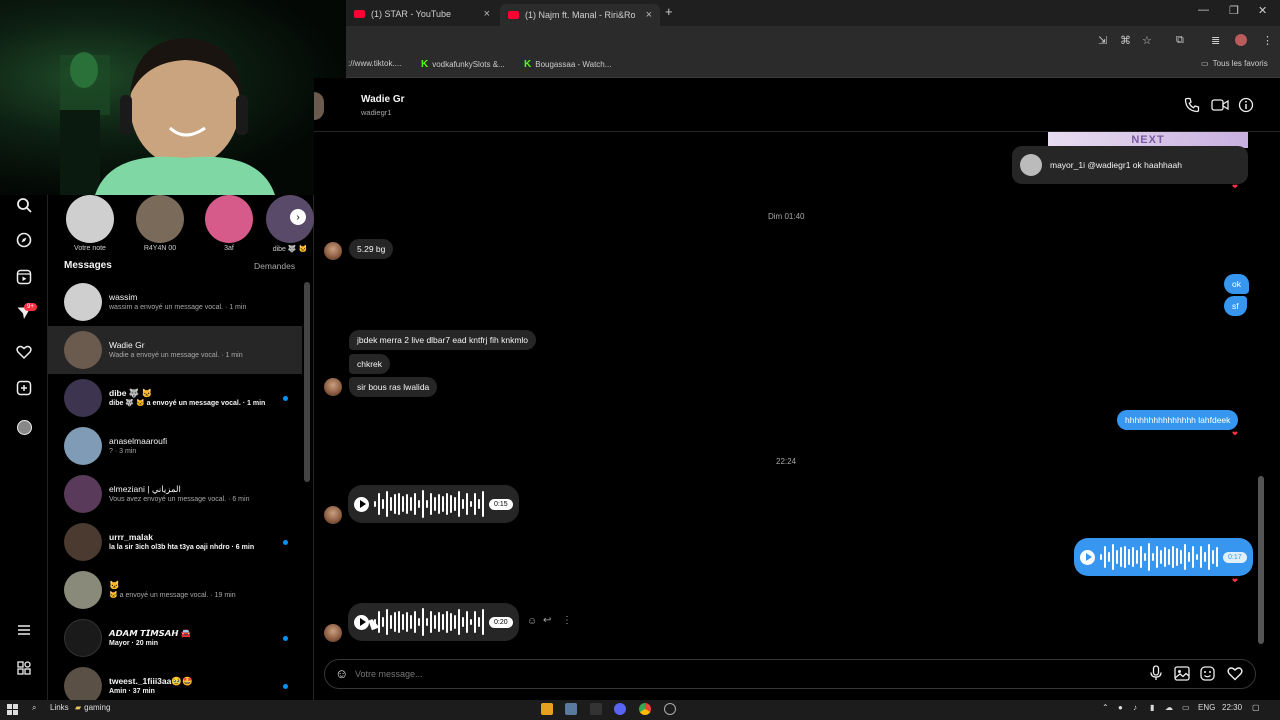 Image resolution: width=1280 pixels, height=720 pixels. I want to click on story-reply-card: mayor_1i @wadiegr1 ok haahhaah, so click(1130, 165).